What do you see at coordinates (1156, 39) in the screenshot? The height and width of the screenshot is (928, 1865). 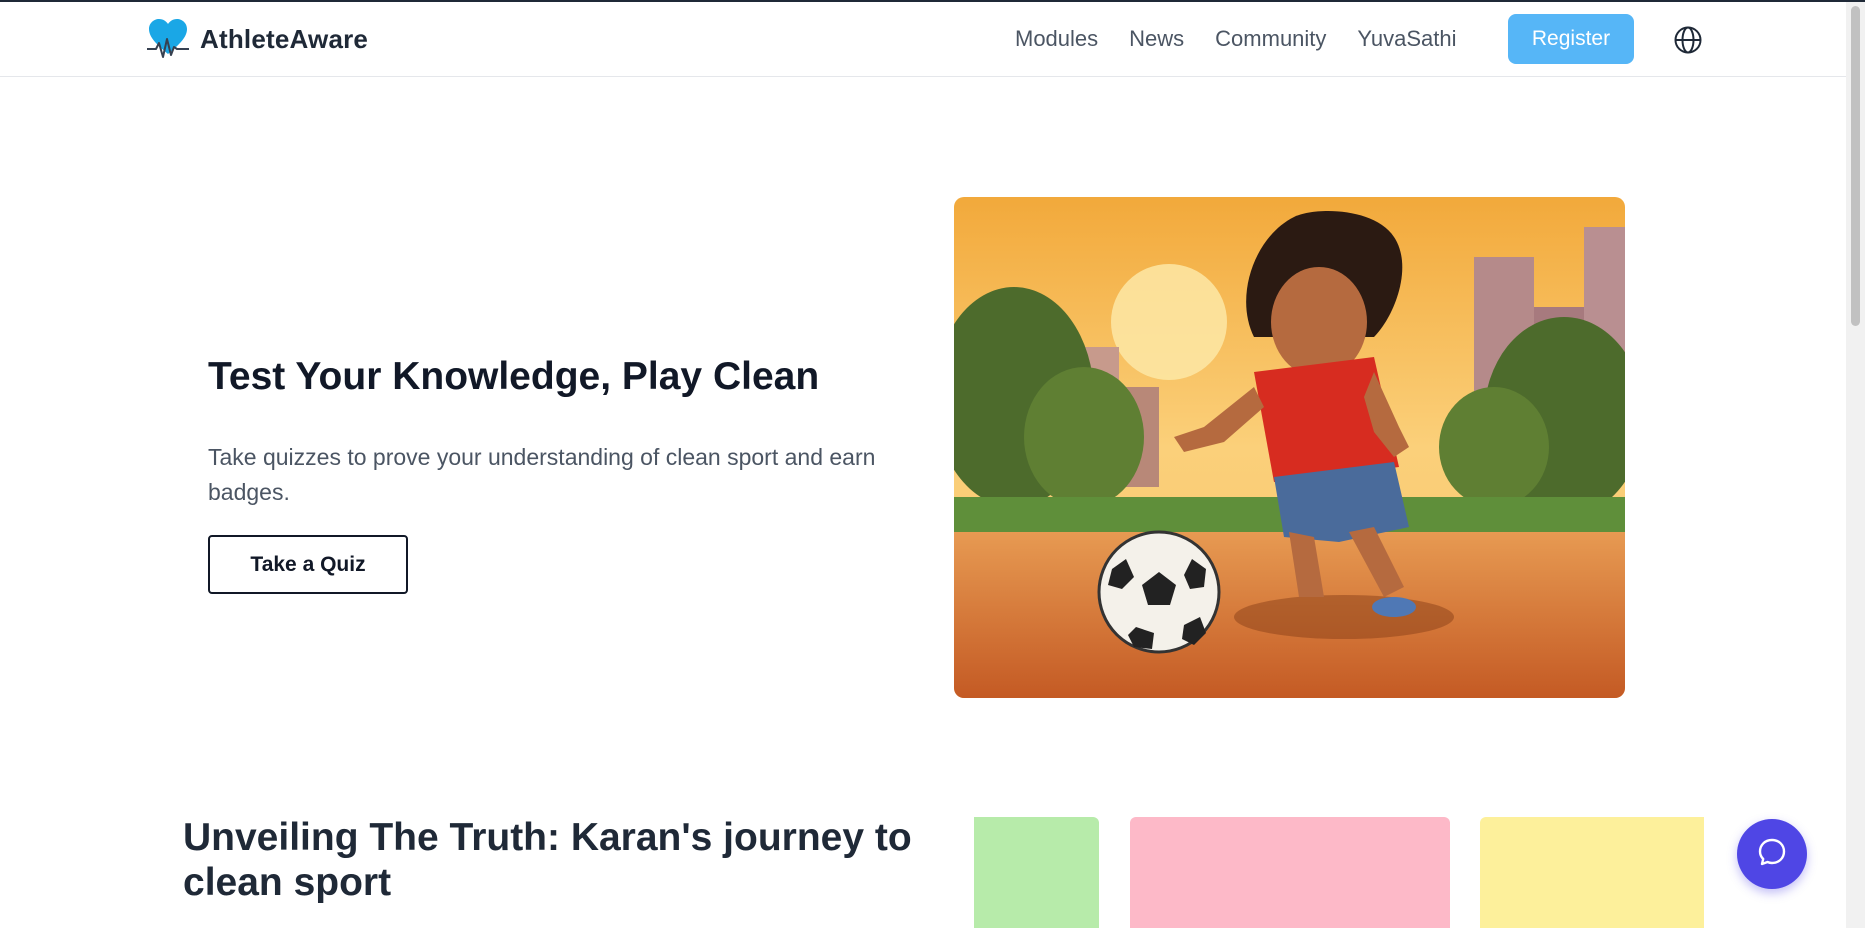 I see `nav-news: News` at bounding box center [1156, 39].